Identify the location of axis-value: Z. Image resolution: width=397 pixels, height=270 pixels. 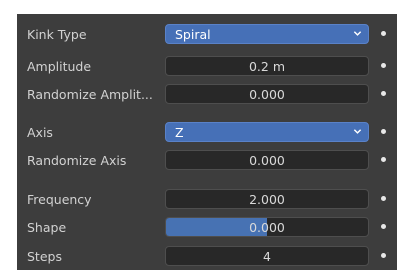
(179, 132).